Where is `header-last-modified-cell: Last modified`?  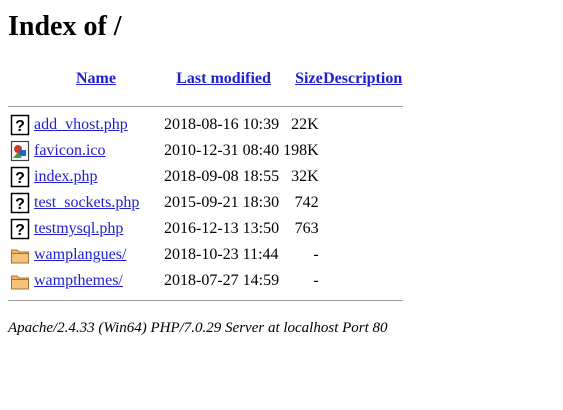 header-last-modified-cell: Last modified is located at coordinates (223, 84).